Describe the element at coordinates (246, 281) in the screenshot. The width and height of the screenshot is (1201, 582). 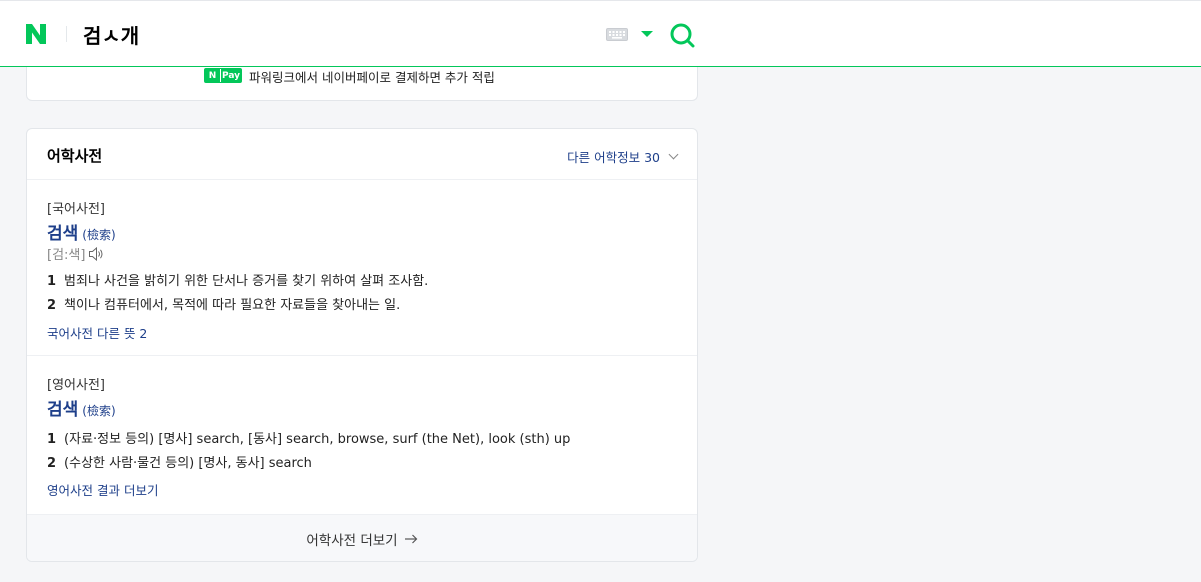
I see `definition-text: 범죄나 사건을 밝히기 위한 단서나 증거를 찾기 위하여 살펴 조사함.` at that location.